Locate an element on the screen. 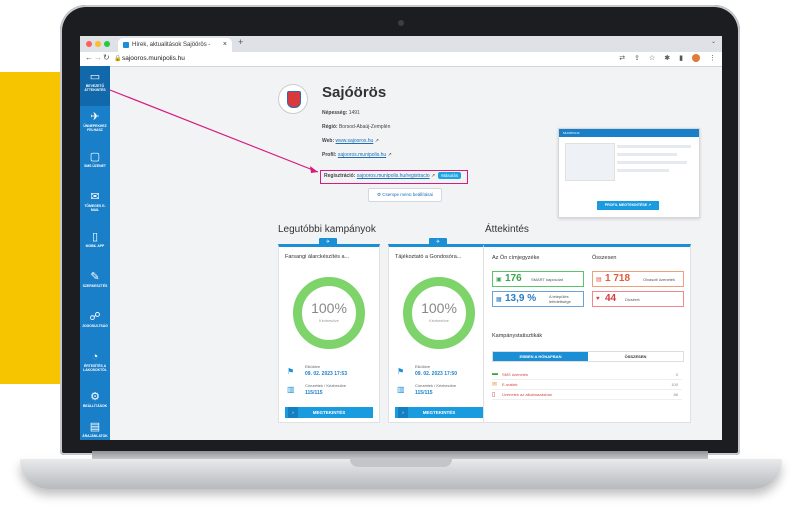  laptop-hinge is located at coordinates (400, 455).